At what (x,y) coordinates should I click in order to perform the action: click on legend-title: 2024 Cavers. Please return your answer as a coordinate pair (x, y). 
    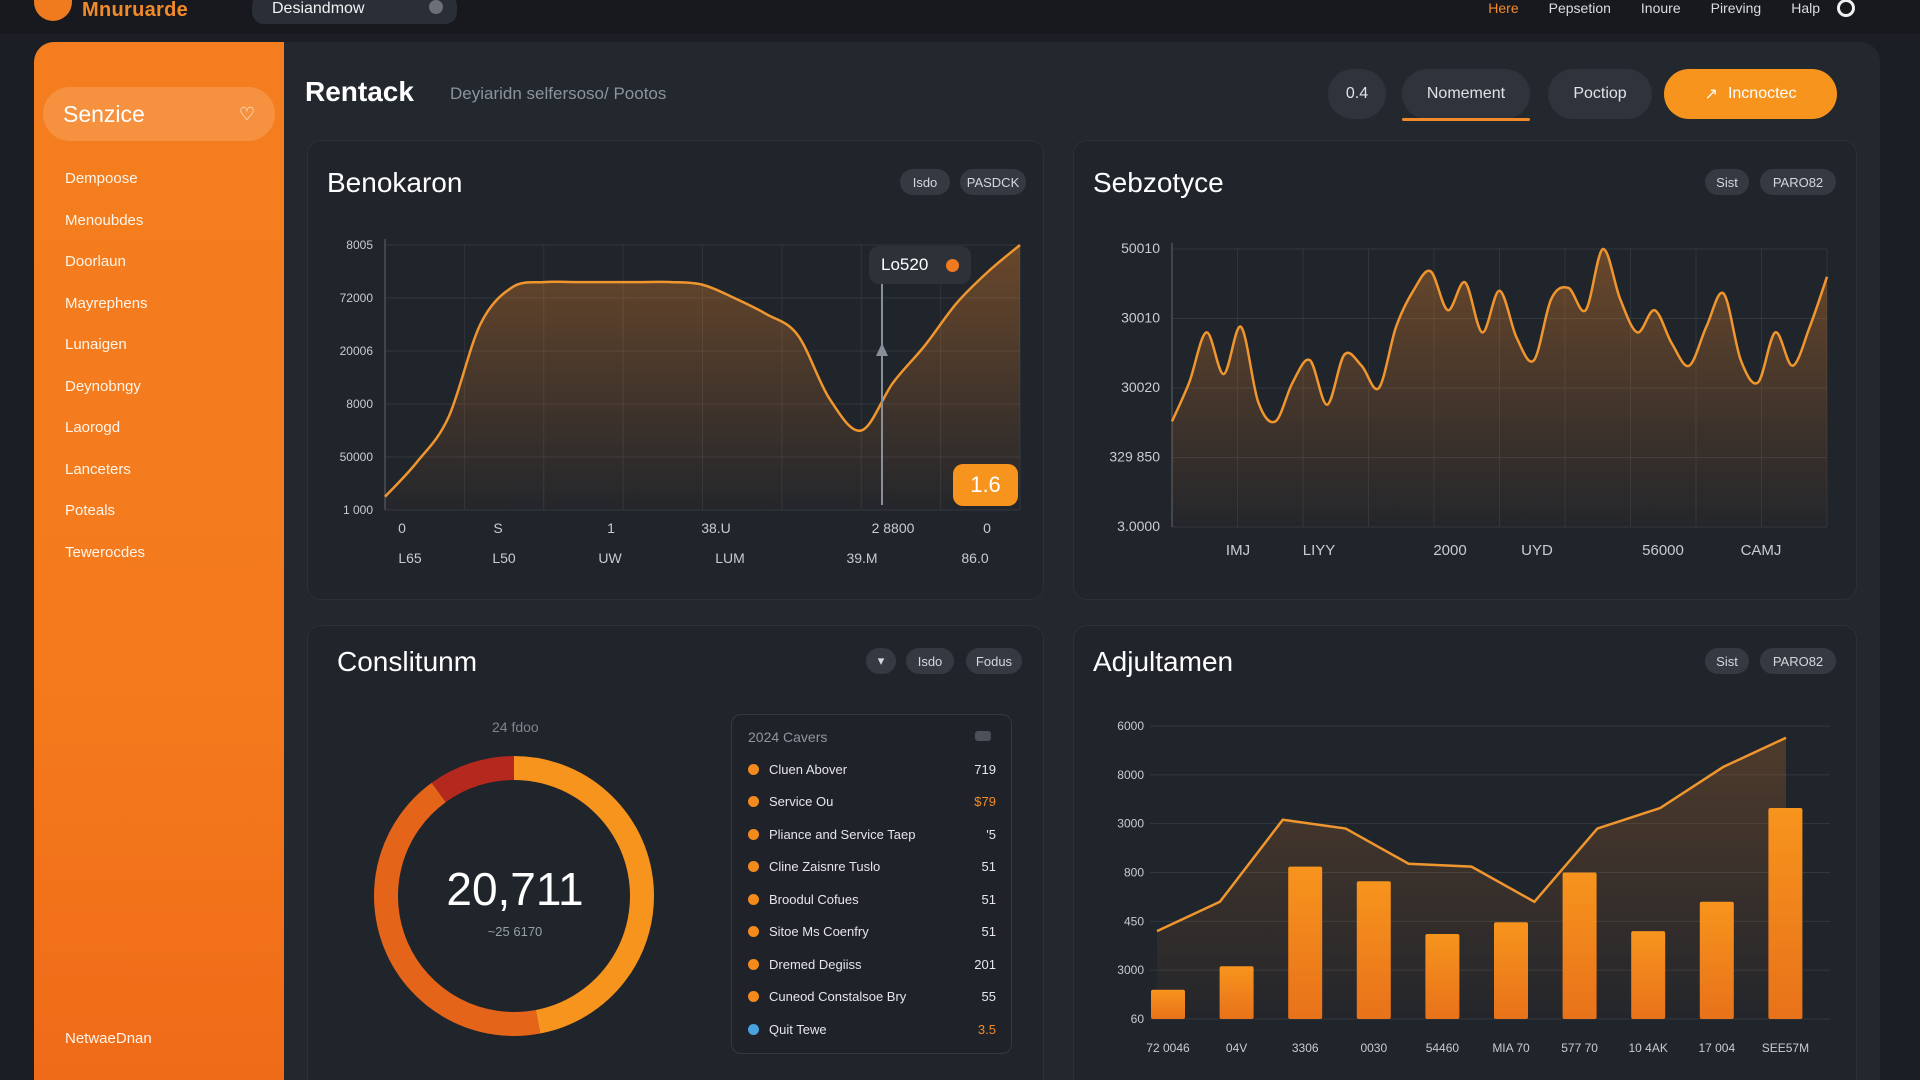
    Looking at the image, I should click on (788, 737).